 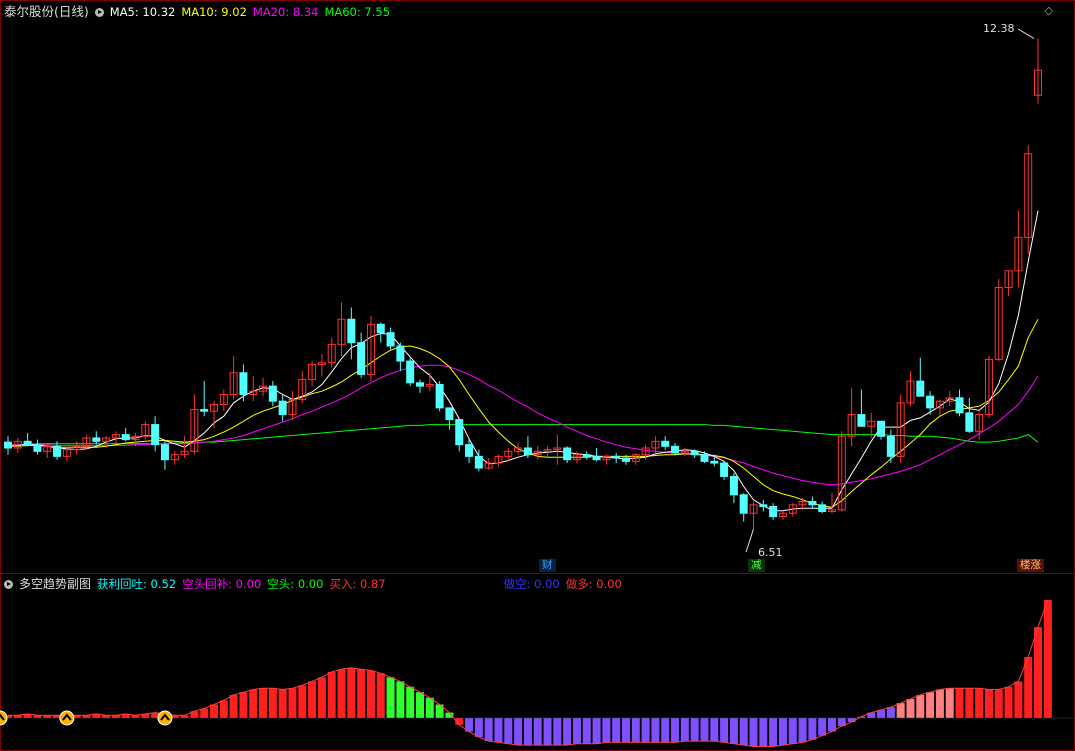 I want to click on marker-jian: 减, so click(x=756, y=565).